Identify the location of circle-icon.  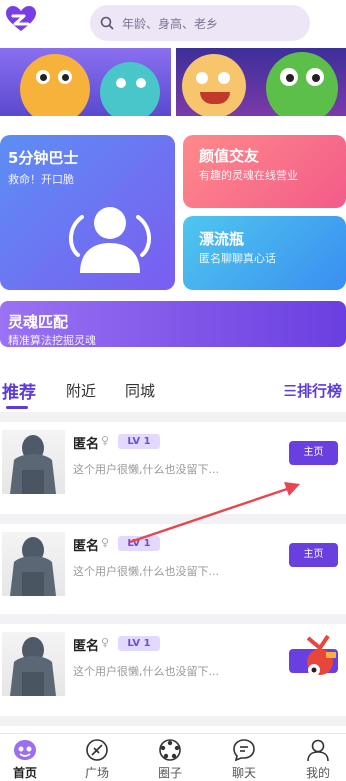
(170, 750).